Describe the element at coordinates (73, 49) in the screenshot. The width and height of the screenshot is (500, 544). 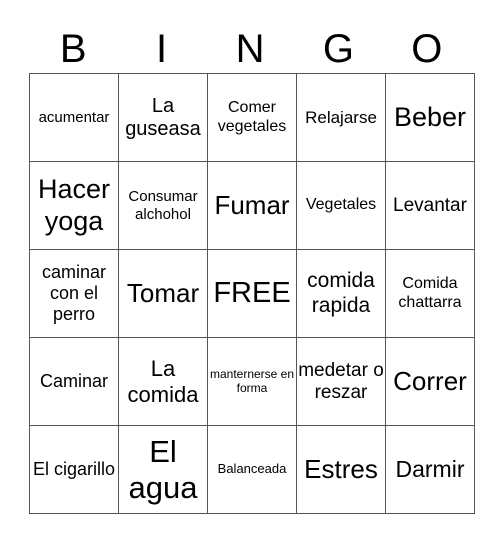
I see `header-letter-b: B` at that location.